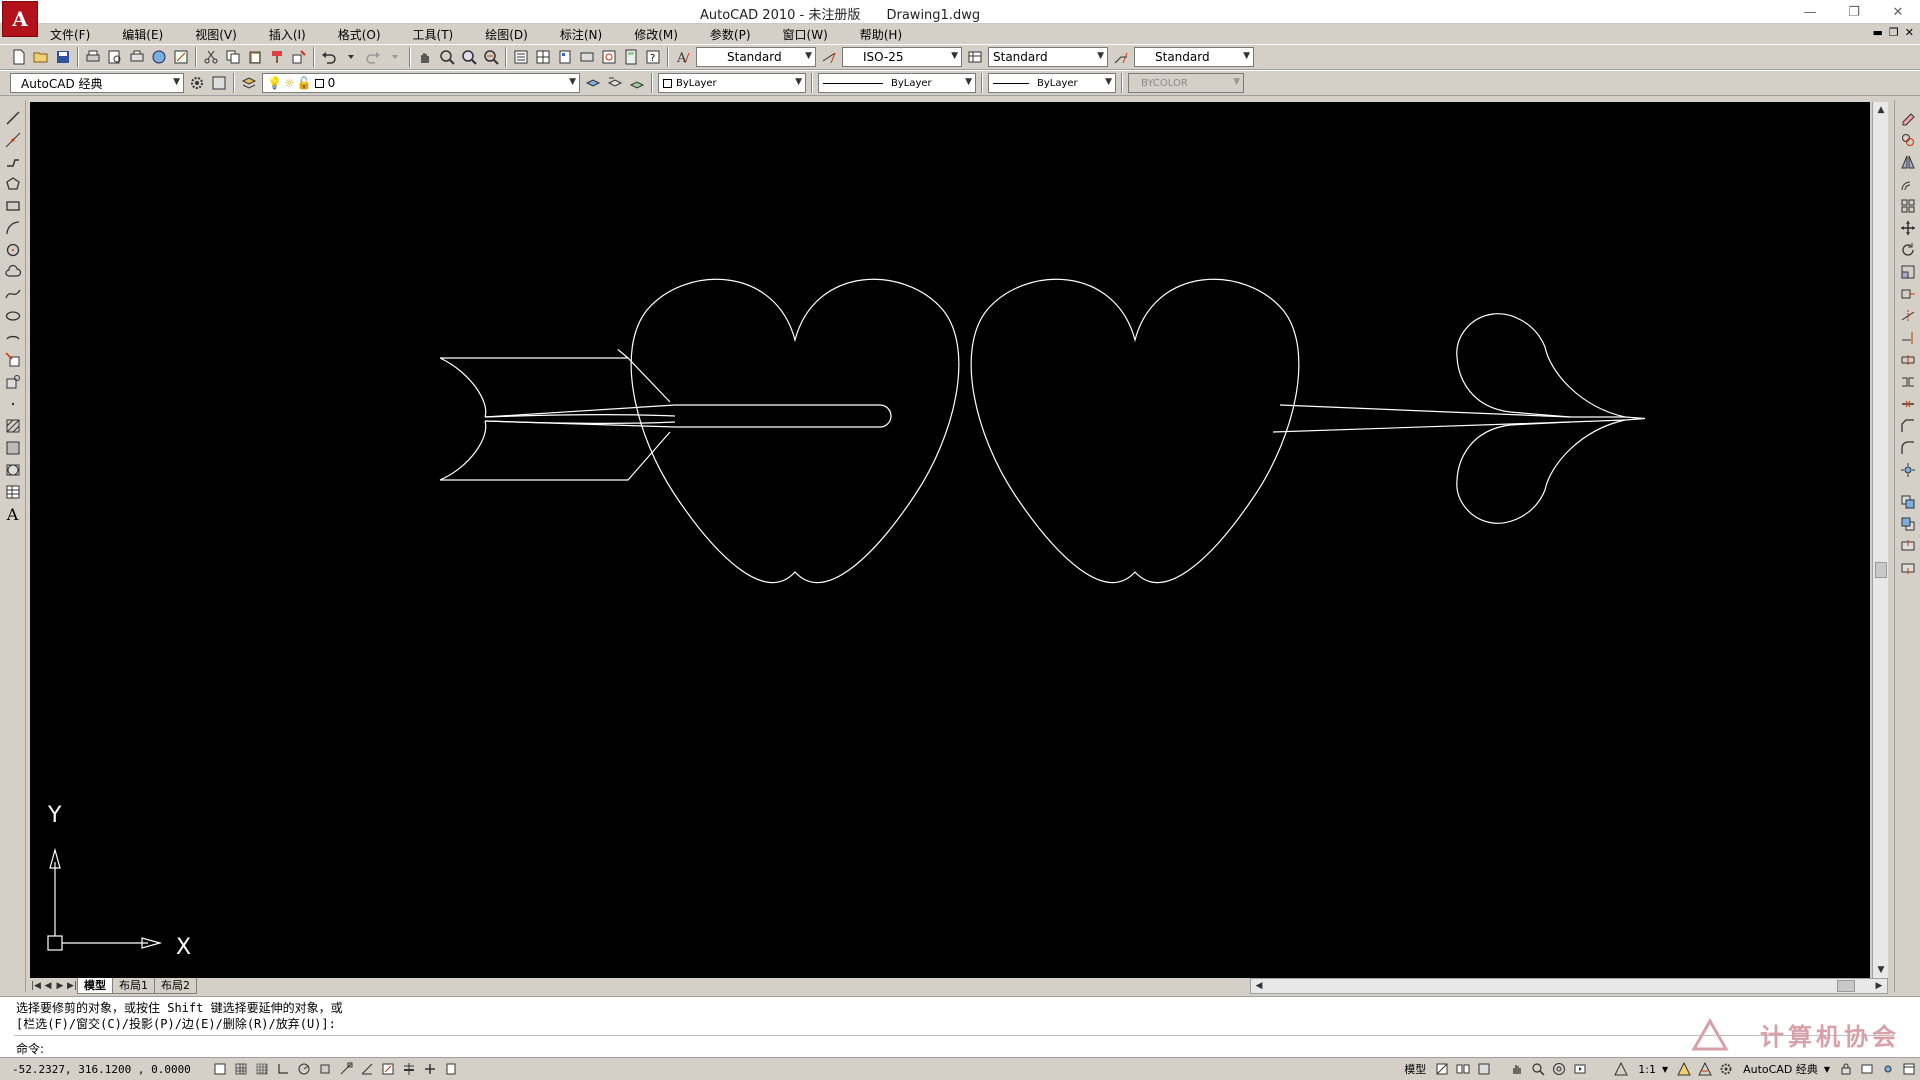  Describe the element at coordinates (1705, 1069) in the screenshot. I see `auto-scale-button` at that location.